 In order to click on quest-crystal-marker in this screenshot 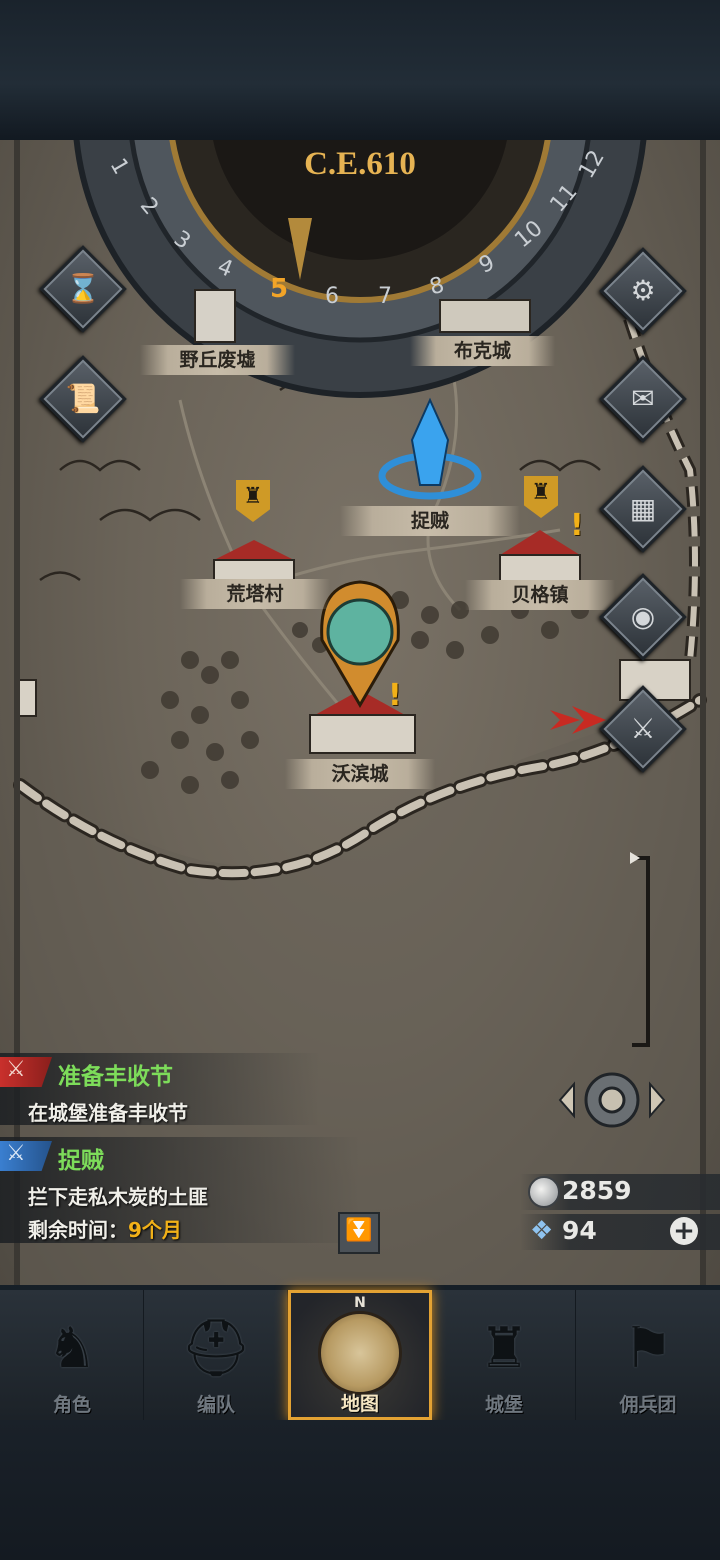, I will do `click(430, 448)`.